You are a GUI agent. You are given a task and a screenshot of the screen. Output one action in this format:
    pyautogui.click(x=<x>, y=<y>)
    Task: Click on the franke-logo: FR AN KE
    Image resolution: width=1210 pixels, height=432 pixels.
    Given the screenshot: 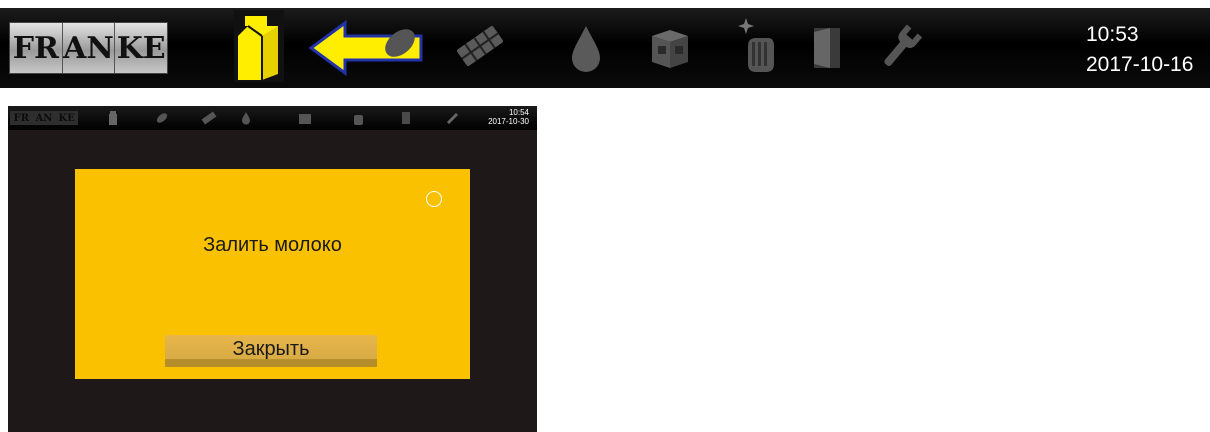 What is the action you would take?
    pyautogui.click(x=88, y=48)
    